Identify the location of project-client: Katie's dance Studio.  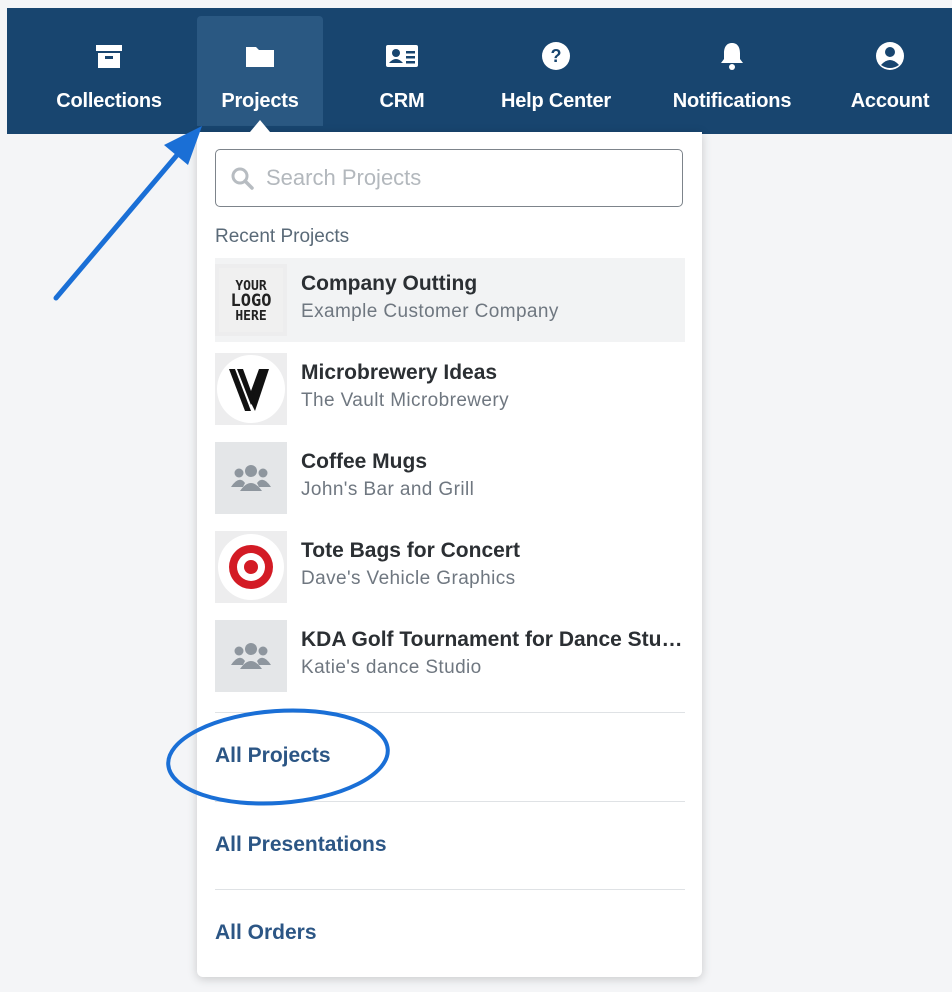
(391, 667).